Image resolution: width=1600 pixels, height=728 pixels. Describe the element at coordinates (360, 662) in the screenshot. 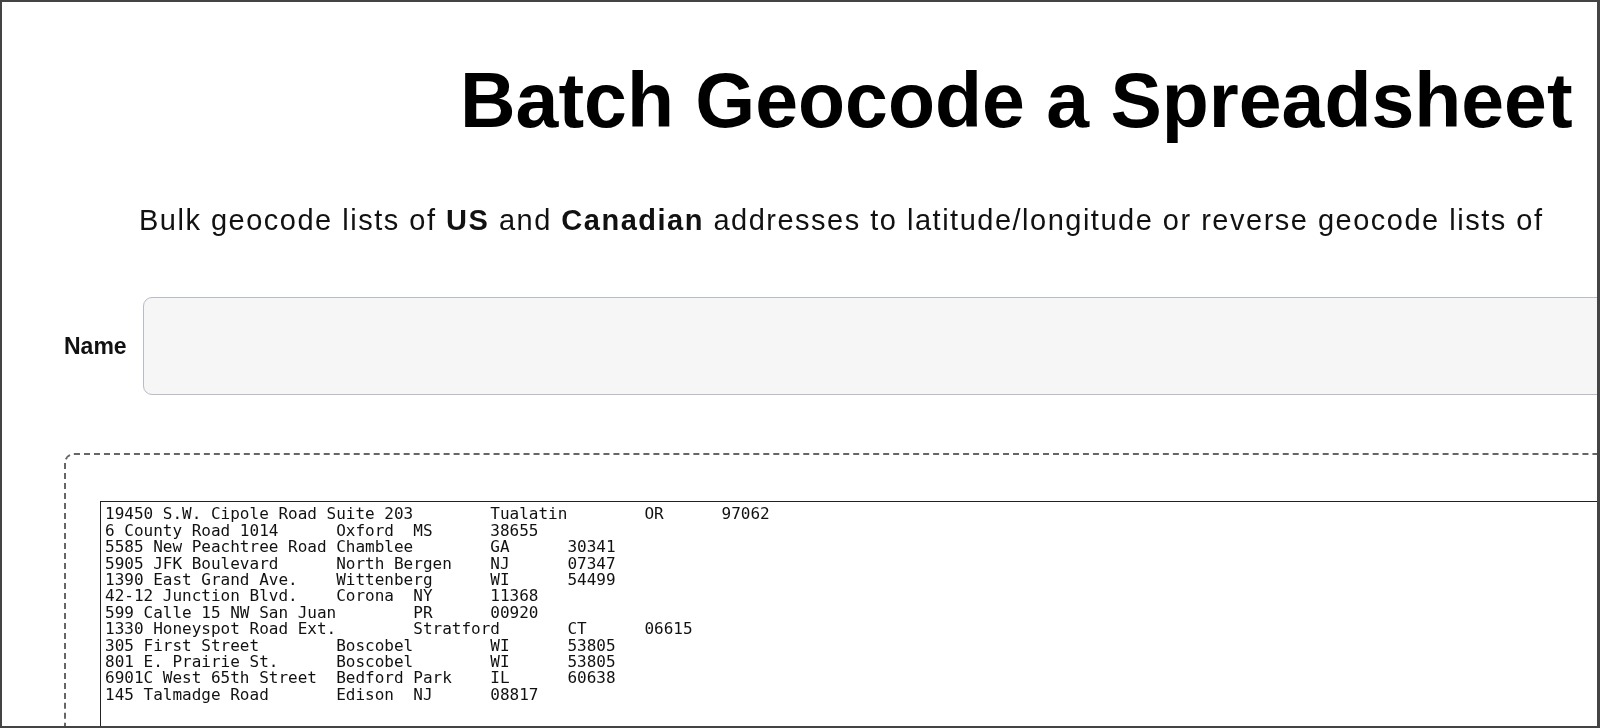

I see `address-line: 801 E. Prairie St. Boscobel WI 53805` at that location.